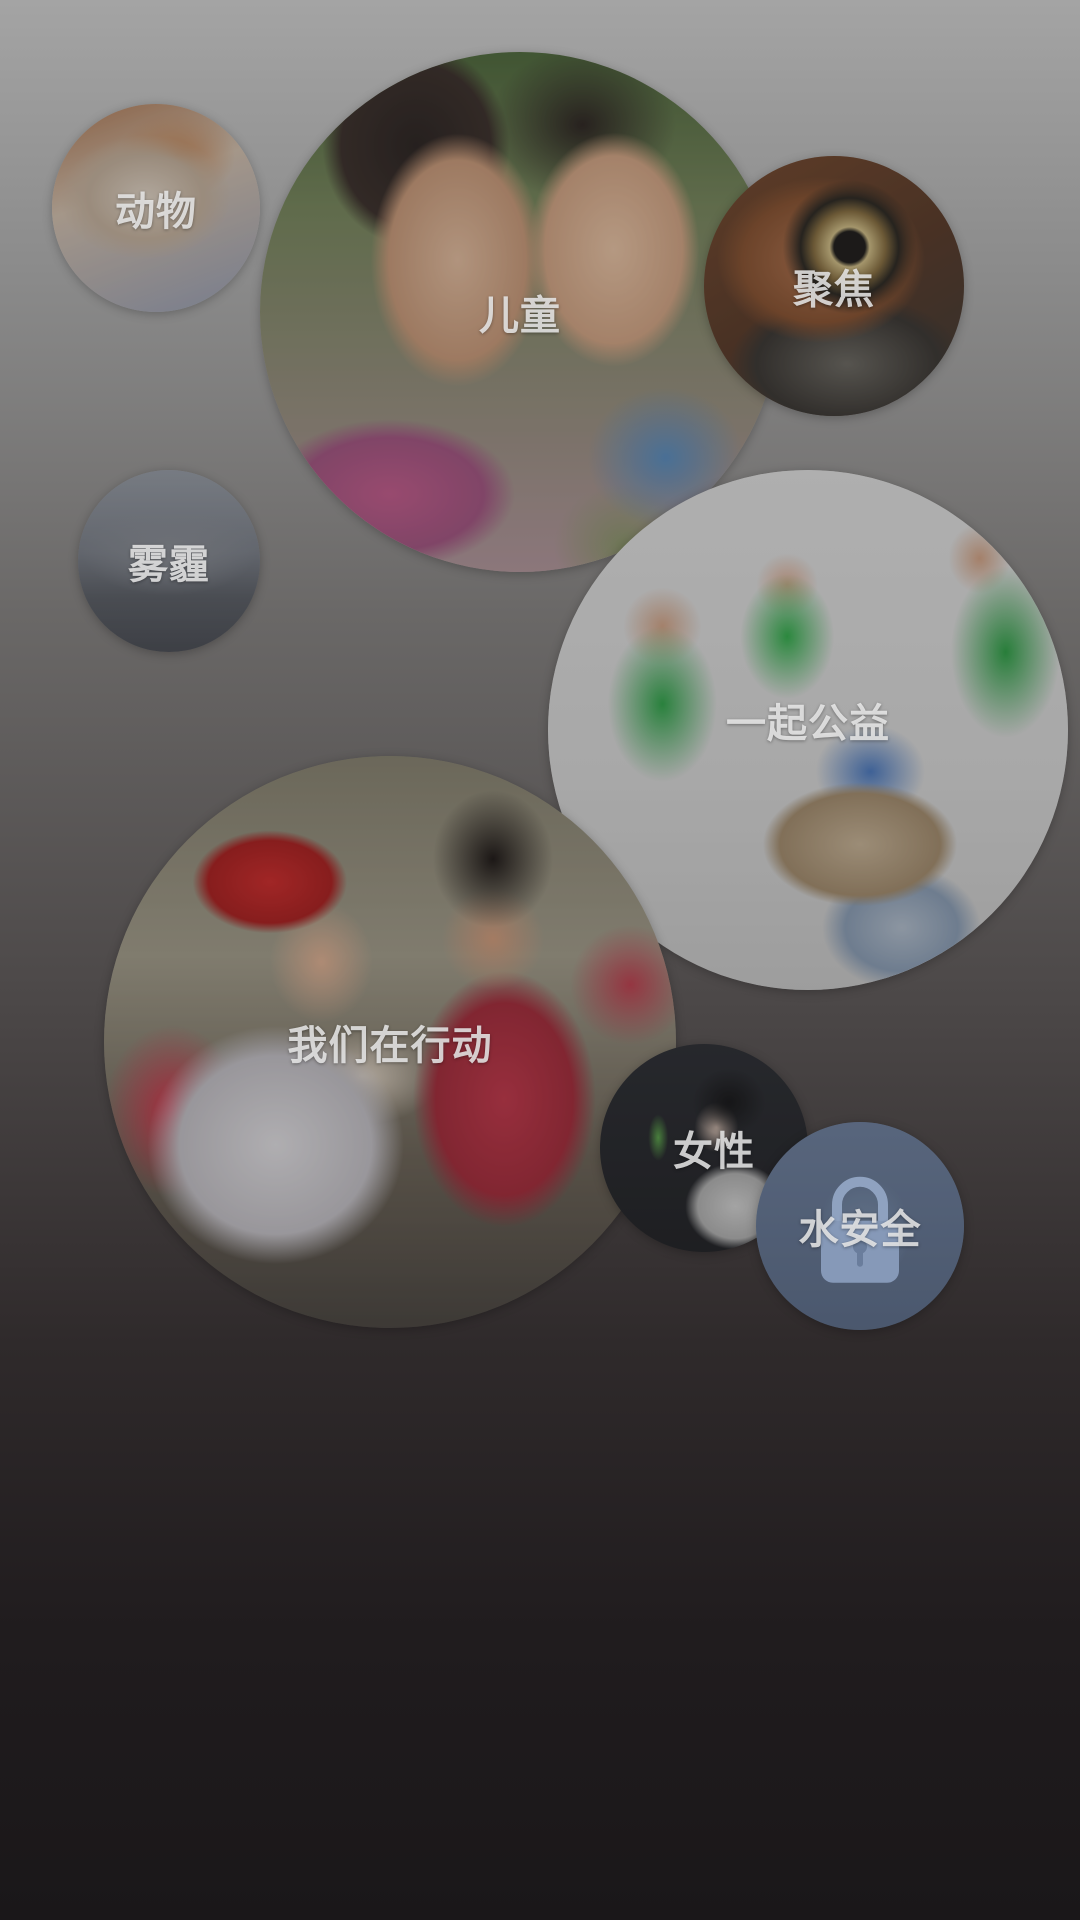 The width and height of the screenshot is (1080, 1920). Describe the element at coordinates (520, 316) in the screenshot. I see `category-label-children: 儿童` at that location.